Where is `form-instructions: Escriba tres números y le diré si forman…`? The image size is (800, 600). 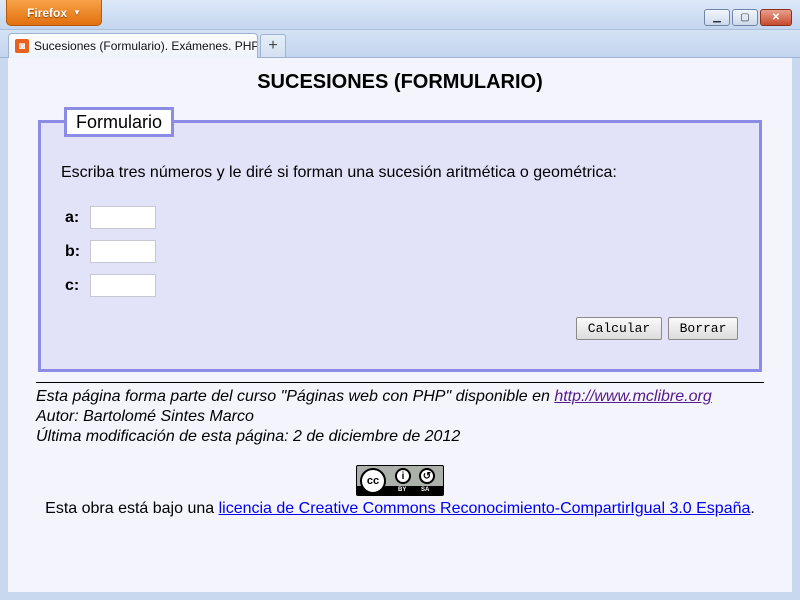
form-instructions: Escriba tres números y le diré si forman… is located at coordinates (339, 172).